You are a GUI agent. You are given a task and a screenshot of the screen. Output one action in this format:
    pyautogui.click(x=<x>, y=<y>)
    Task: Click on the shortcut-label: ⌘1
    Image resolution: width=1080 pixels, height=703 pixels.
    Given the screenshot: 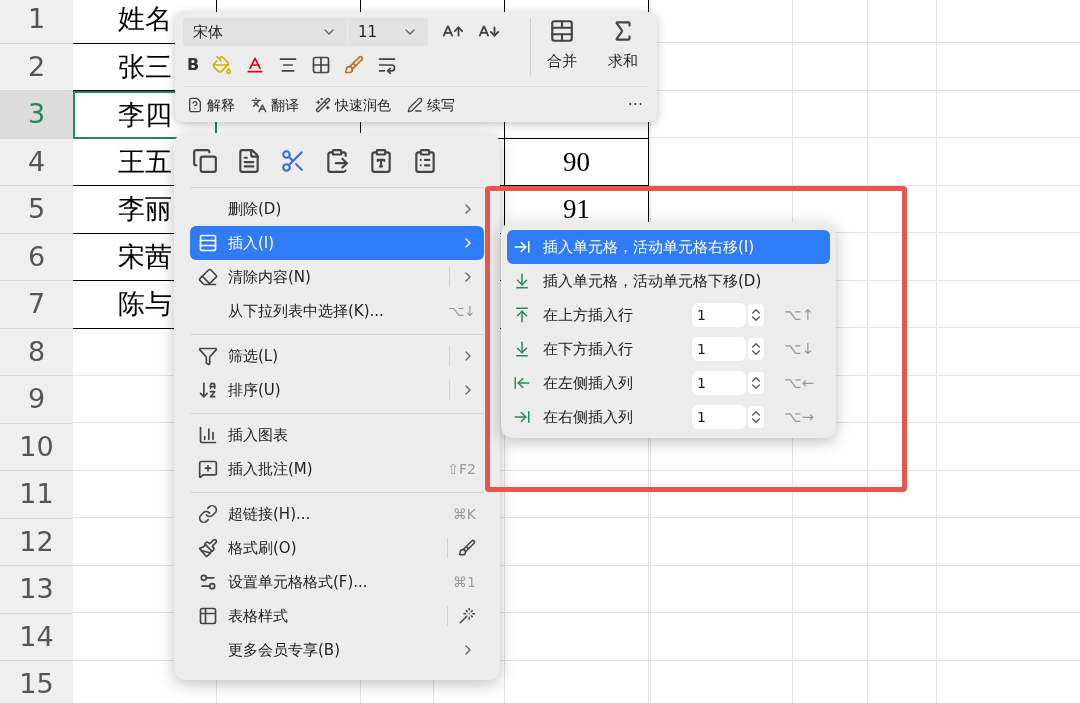 What is the action you would take?
    pyautogui.click(x=464, y=582)
    